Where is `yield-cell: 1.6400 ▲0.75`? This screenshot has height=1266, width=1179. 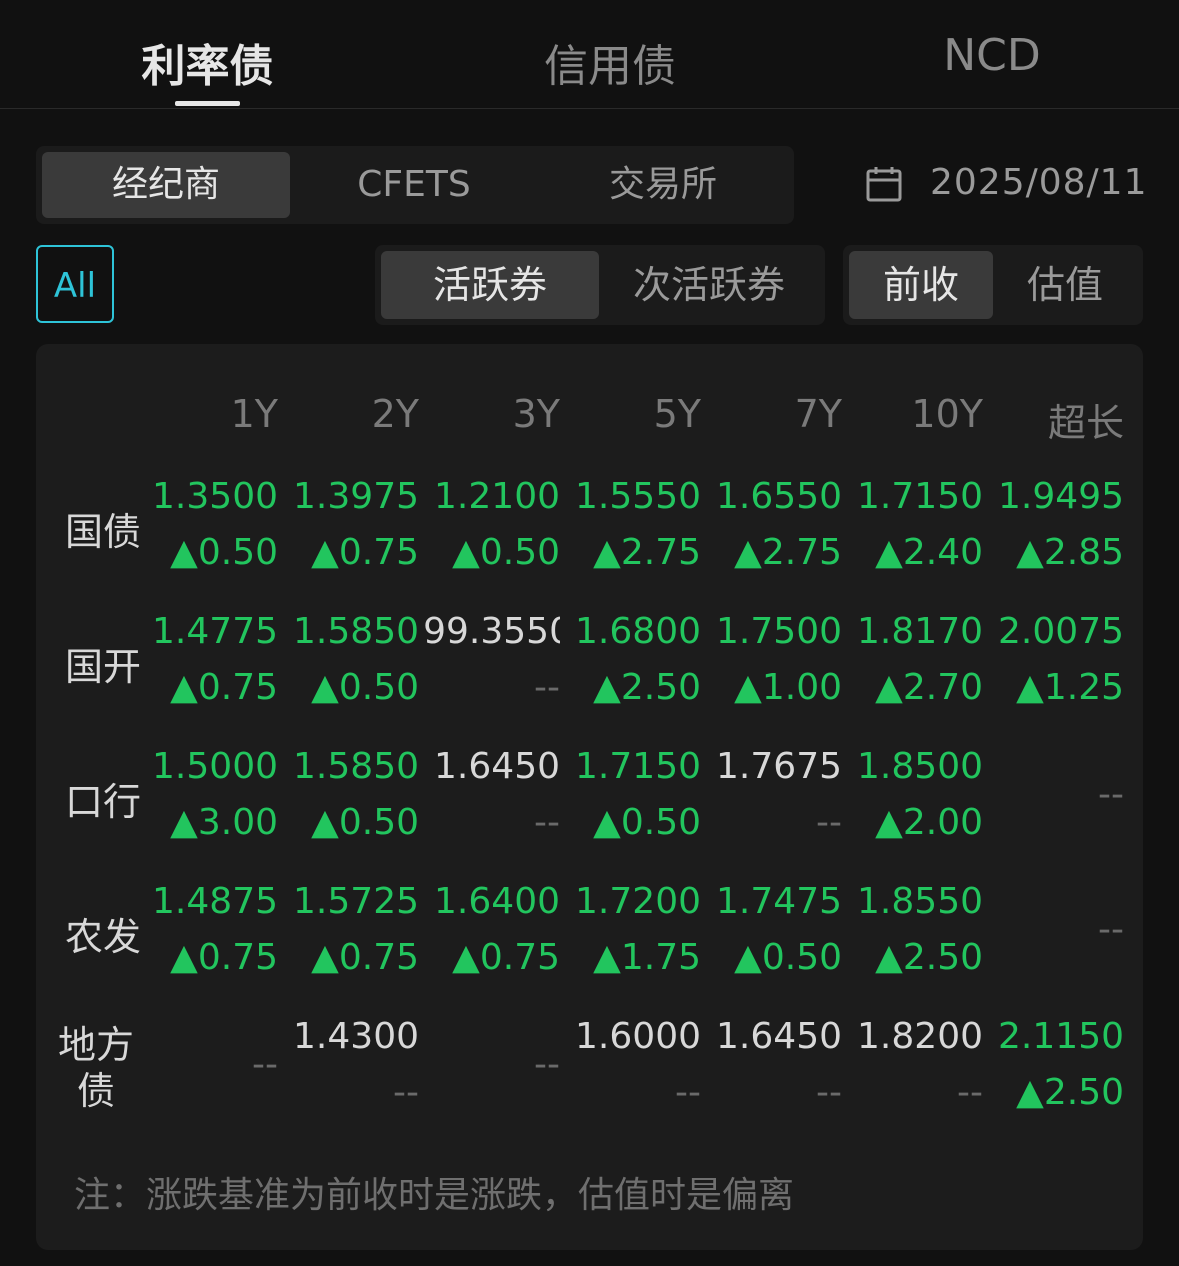 yield-cell: 1.6400 ▲0.75 is located at coordinates (490, 937).